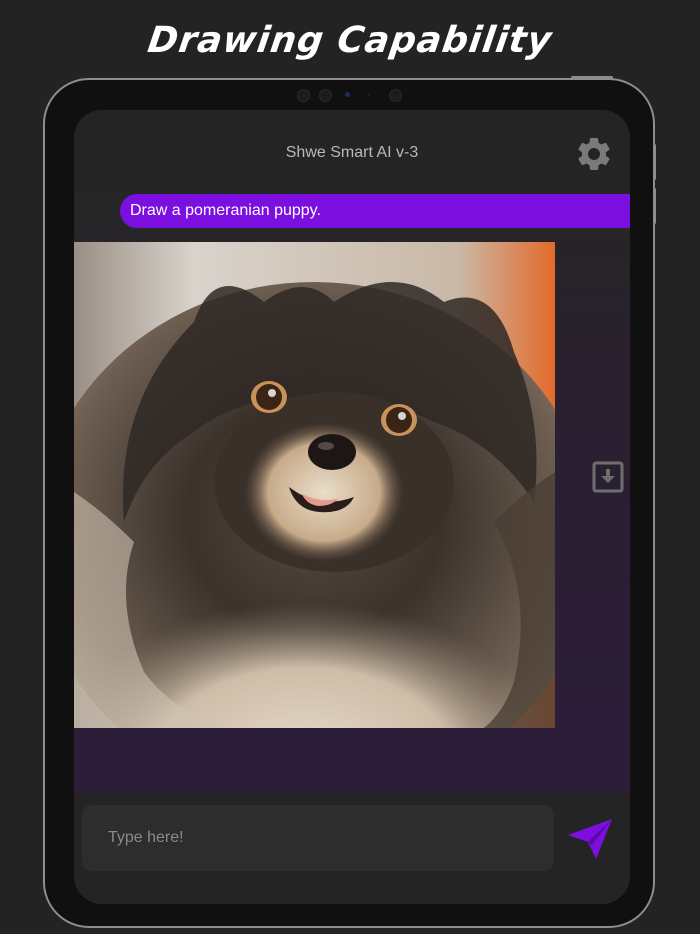  Describe the element at coordinates (350, 40) in the screenshot. I see `promo-headline: Drawing Capability` at that location.